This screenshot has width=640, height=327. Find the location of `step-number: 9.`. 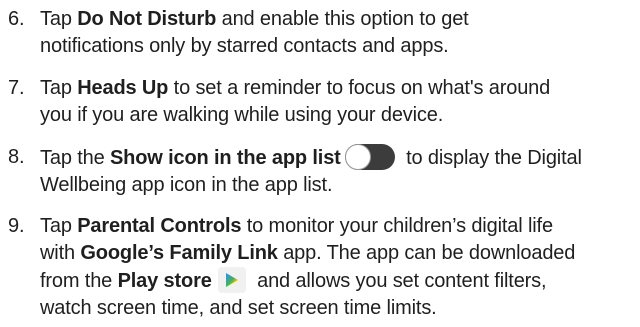

step-number: 9. is located at coordinates (16, 226).